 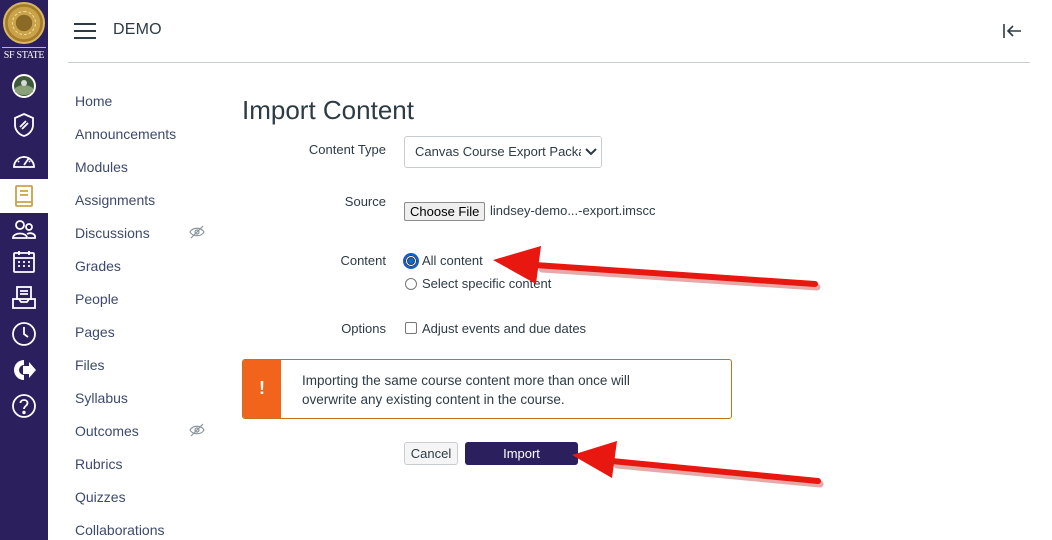 I want to click on course-nav-outcomes: Outcomes, so click(x=145, y=438).